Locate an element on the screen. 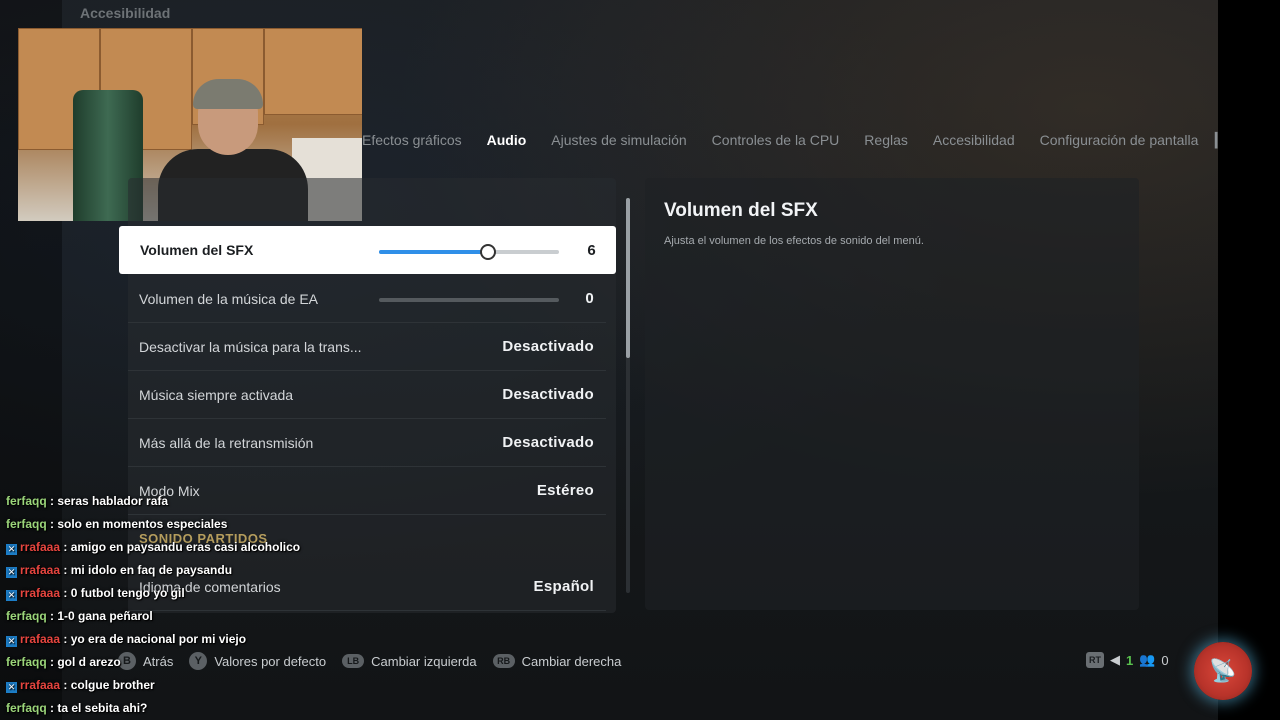 Image resolution: width=1280 pixels, height=720 pixels. players-icon: 👥 is located at coordinates (1147, 659).